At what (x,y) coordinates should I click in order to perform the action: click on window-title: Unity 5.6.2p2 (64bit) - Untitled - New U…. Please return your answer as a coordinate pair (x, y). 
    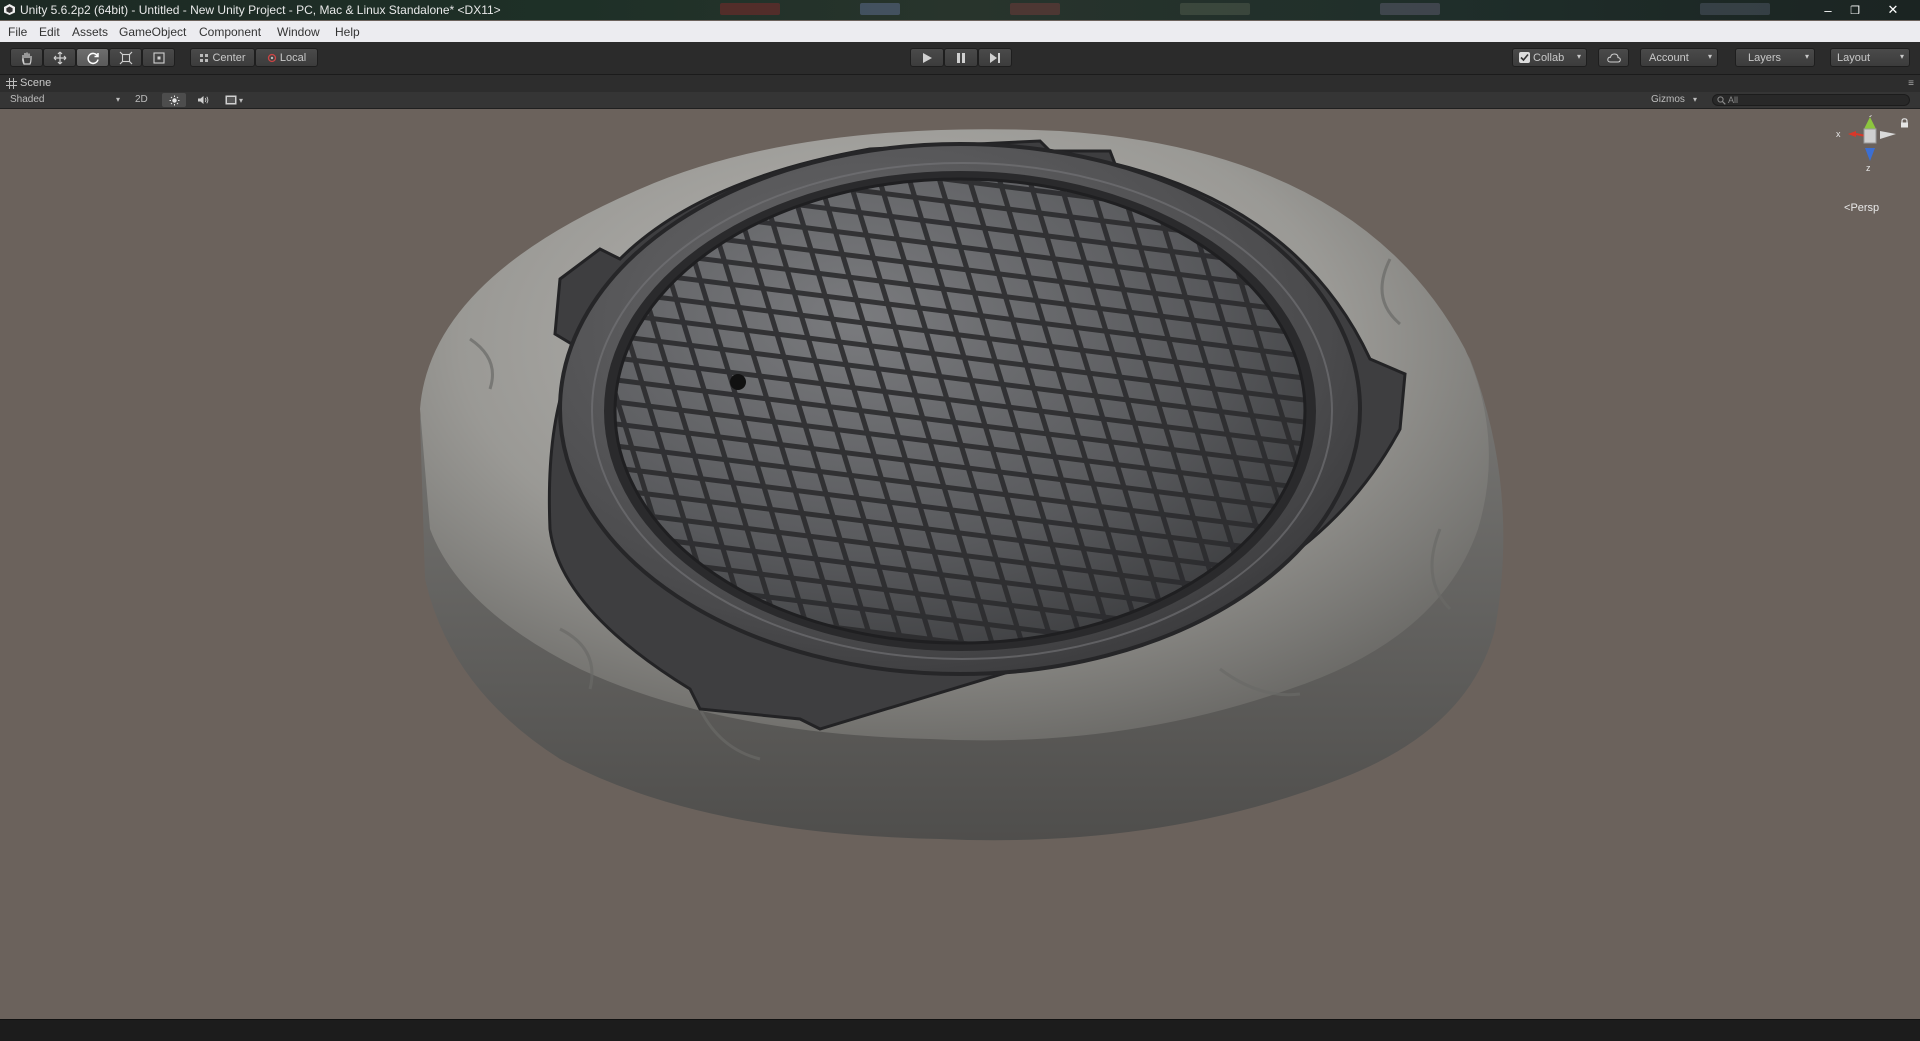
    Looking at the image, I should click on (260, 10).